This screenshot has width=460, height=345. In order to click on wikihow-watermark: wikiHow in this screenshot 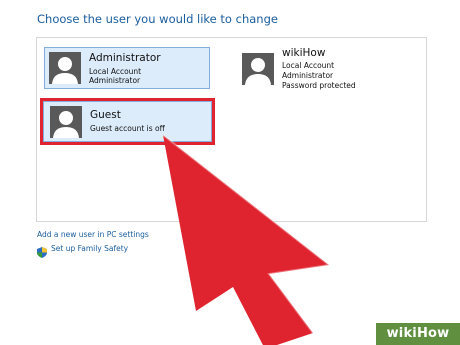, I will do `click(418, 334)`.